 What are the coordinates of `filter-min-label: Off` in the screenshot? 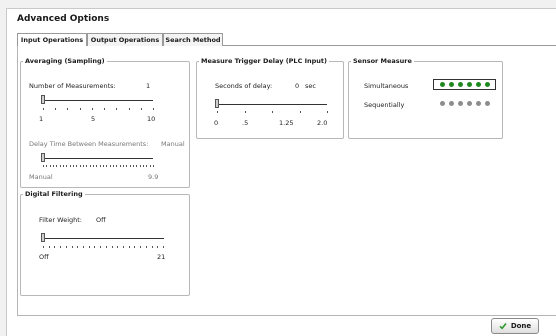 It's located at (44, 257).